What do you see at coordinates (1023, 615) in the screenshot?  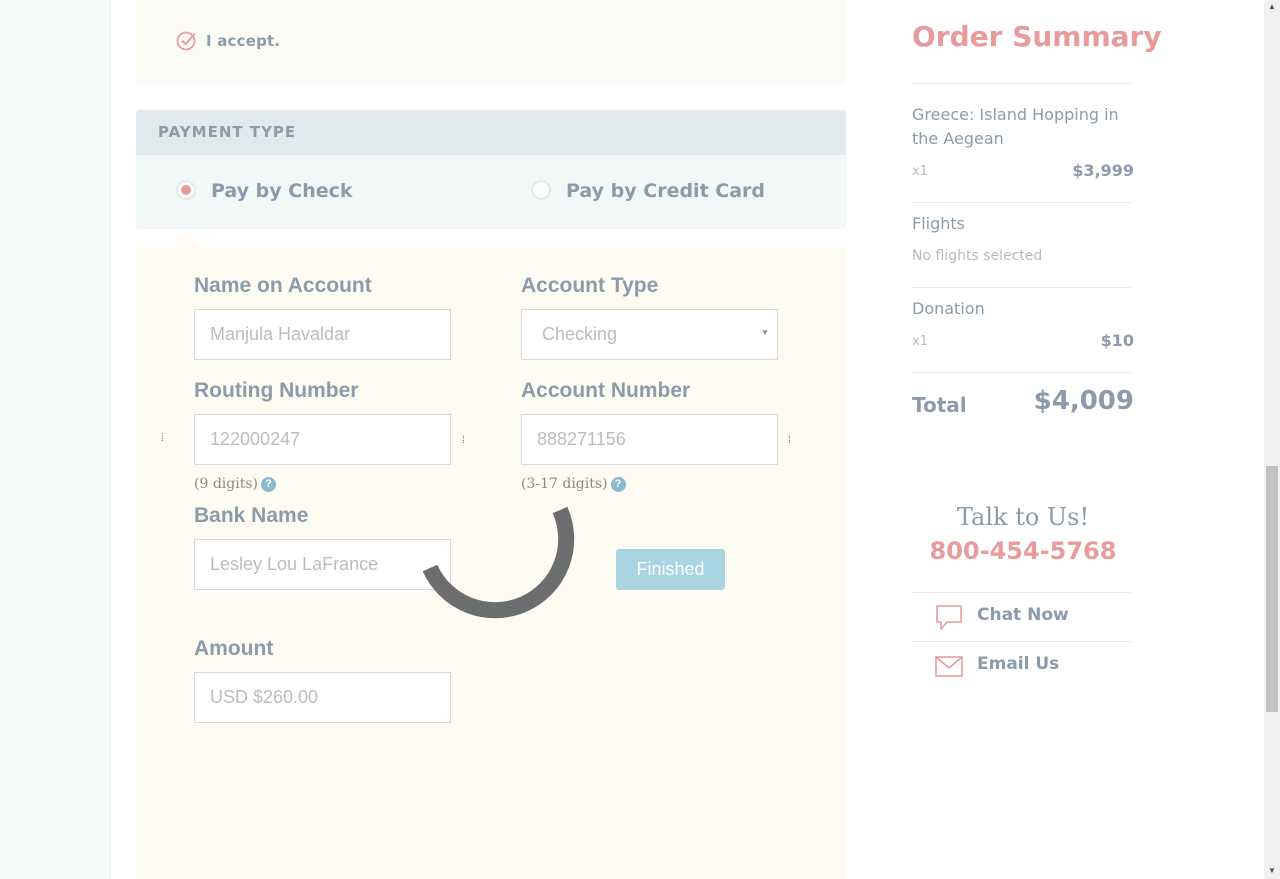 I see `chat-now-link: Chat Now` at bounding box center [1023, 615].